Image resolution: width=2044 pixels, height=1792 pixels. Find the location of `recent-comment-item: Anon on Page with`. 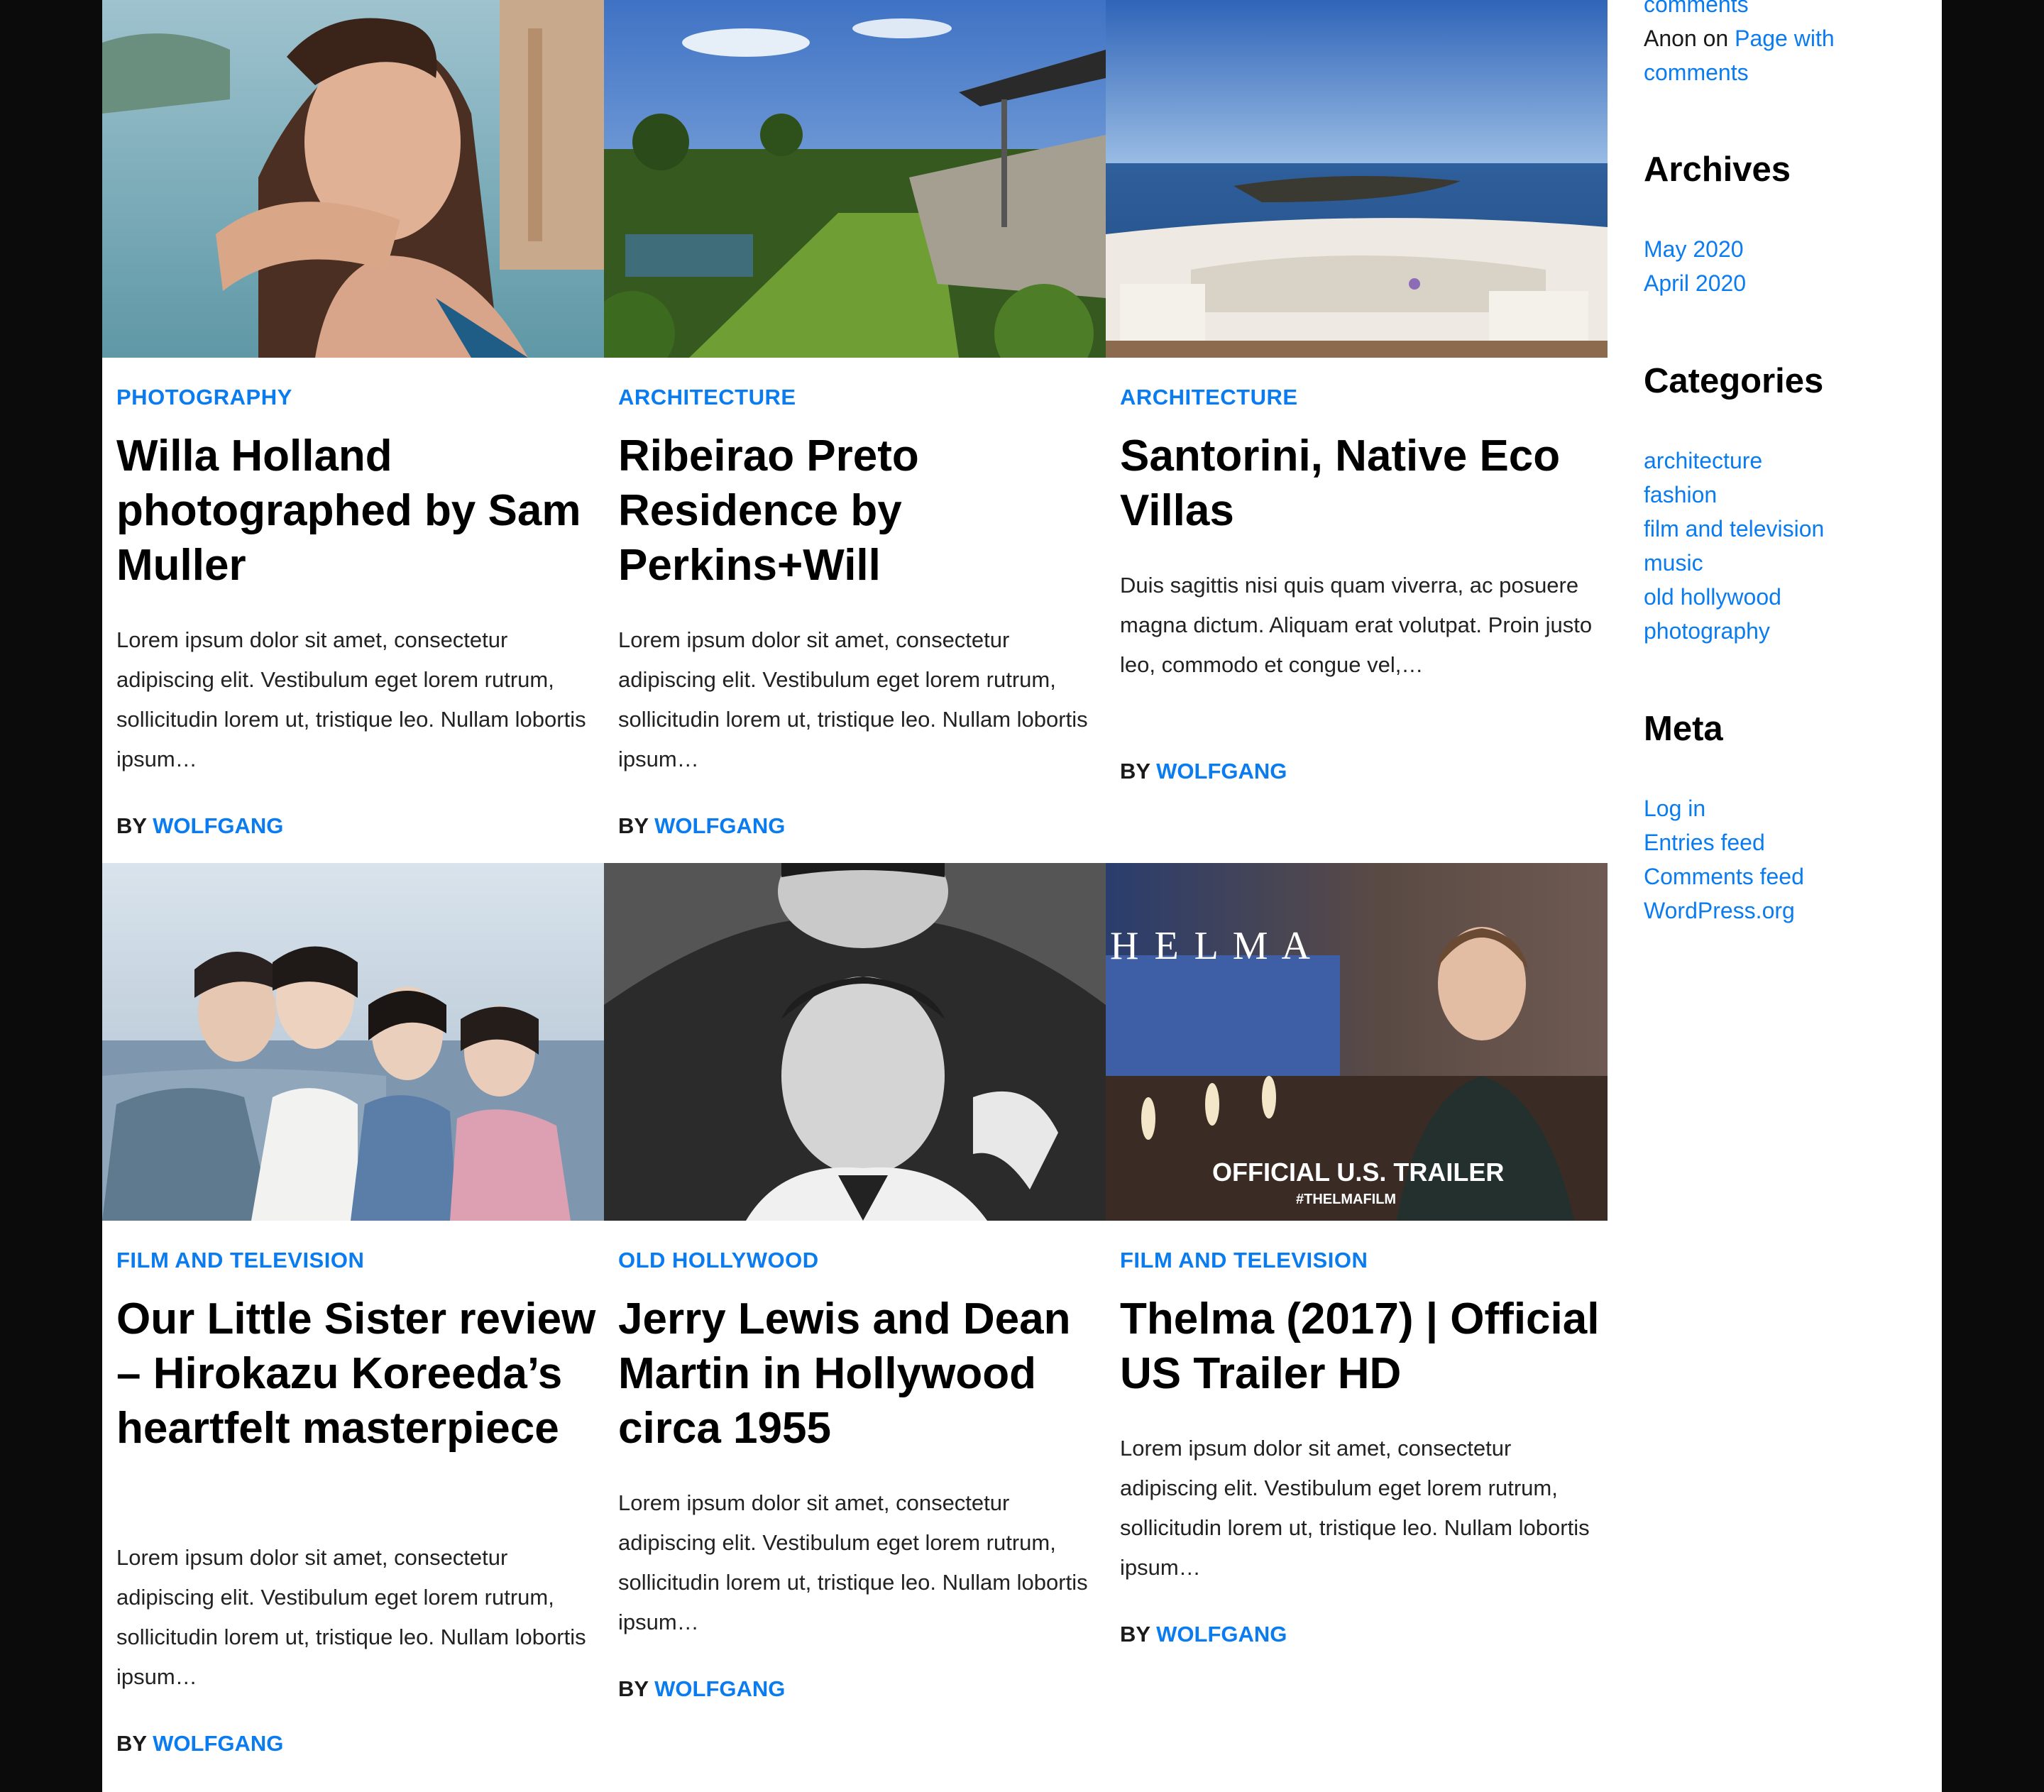

recent-comment-item: Anon on Page with is located at coordinates (1739, 39).